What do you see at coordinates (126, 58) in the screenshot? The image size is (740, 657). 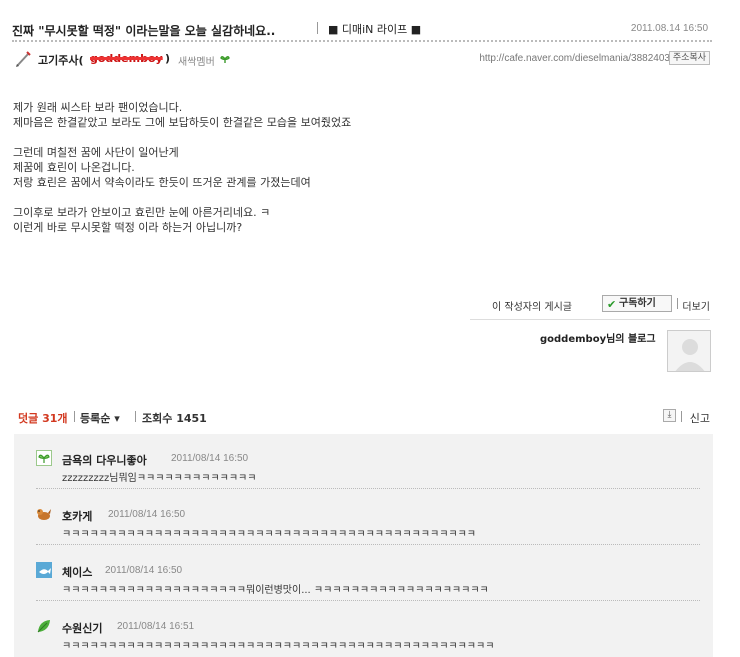 I see `author-id-redacted: goddemboy` at bounding box center [126, 58].